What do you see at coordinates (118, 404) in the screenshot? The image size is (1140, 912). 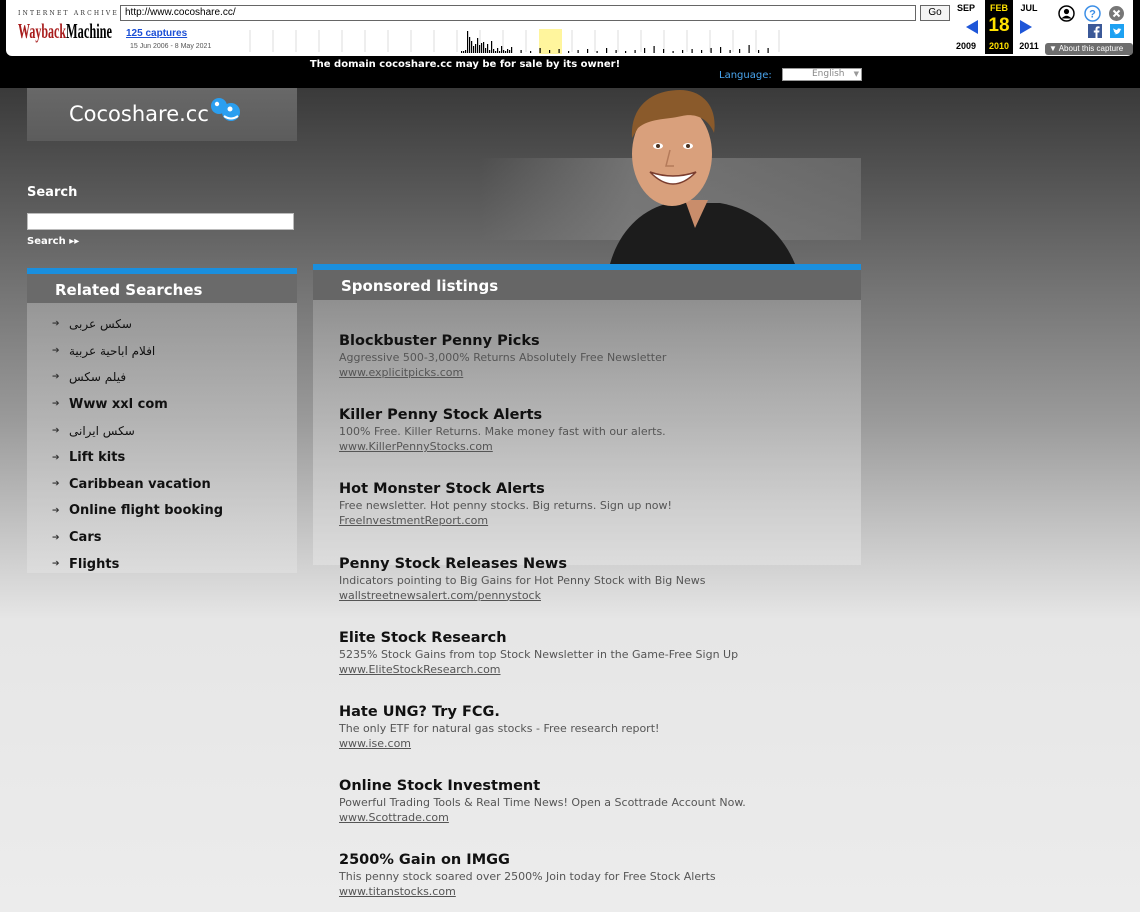 I see `related-search-label: Www xxl com` at bounding box center [118, 404].